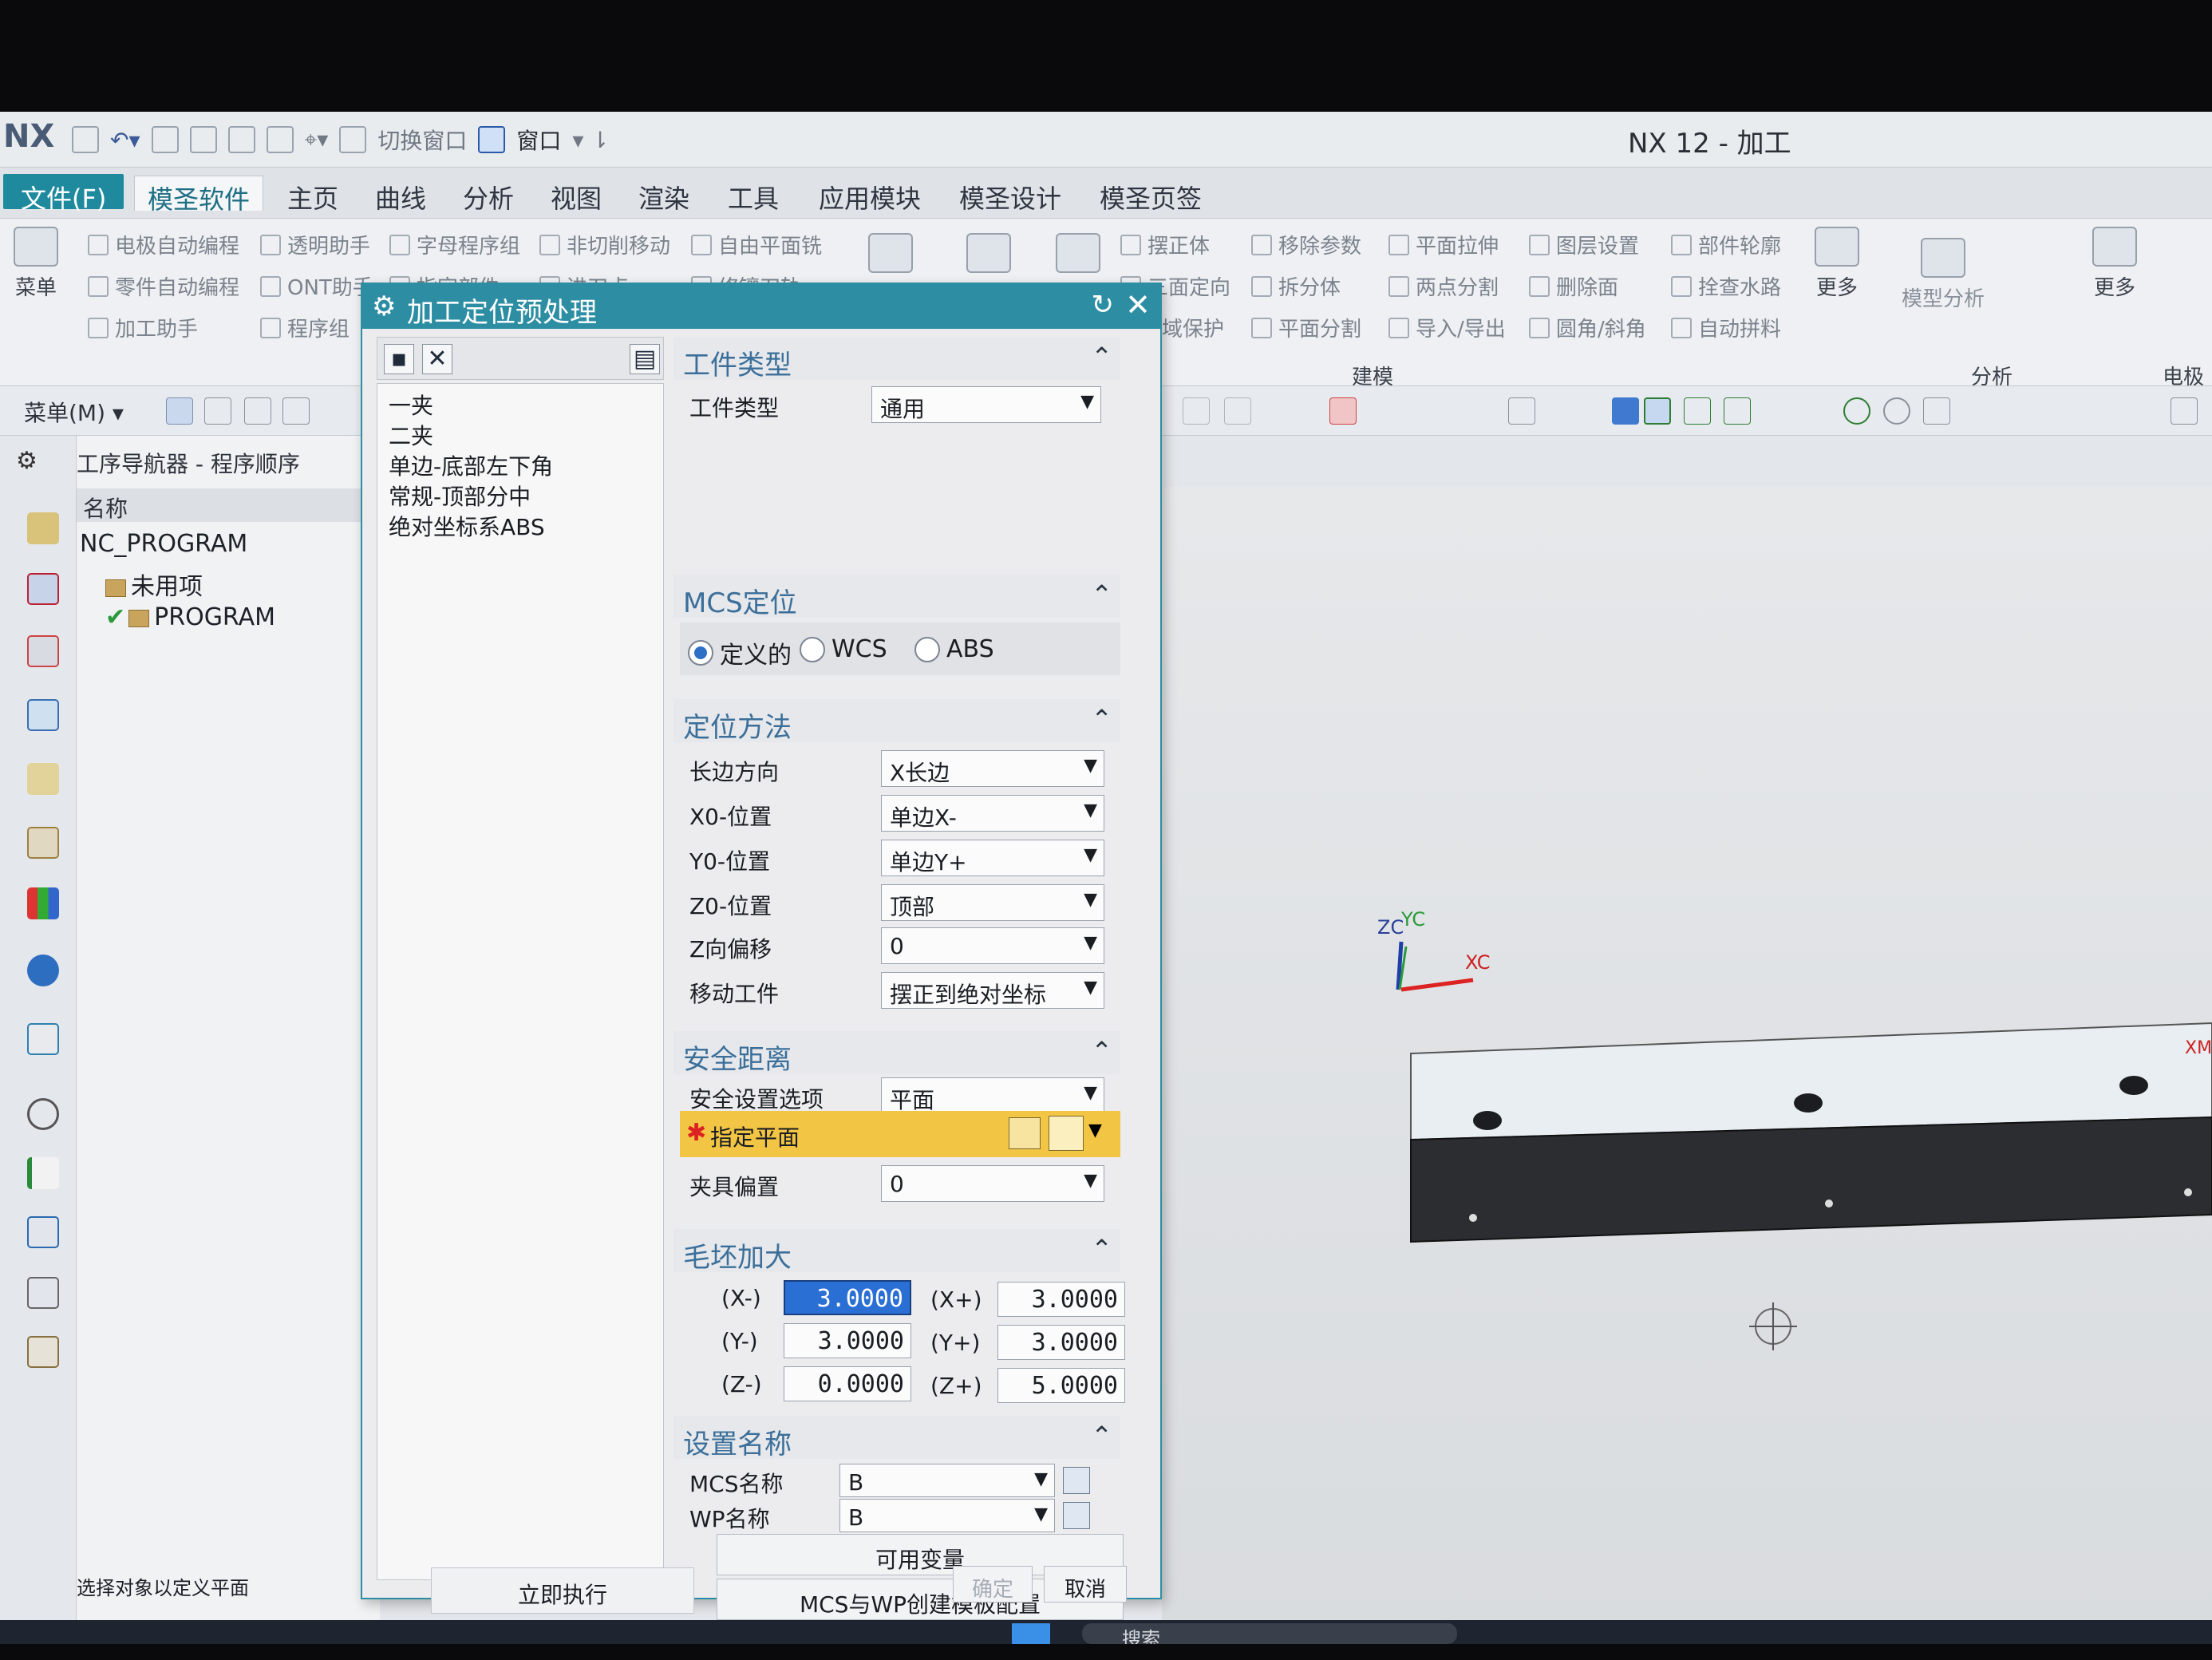  What do you see at coordinates (756, 244) in the screenshot?
I see `free-plane-mill-button: 自由平面铣` at bounding box center [756, 244].